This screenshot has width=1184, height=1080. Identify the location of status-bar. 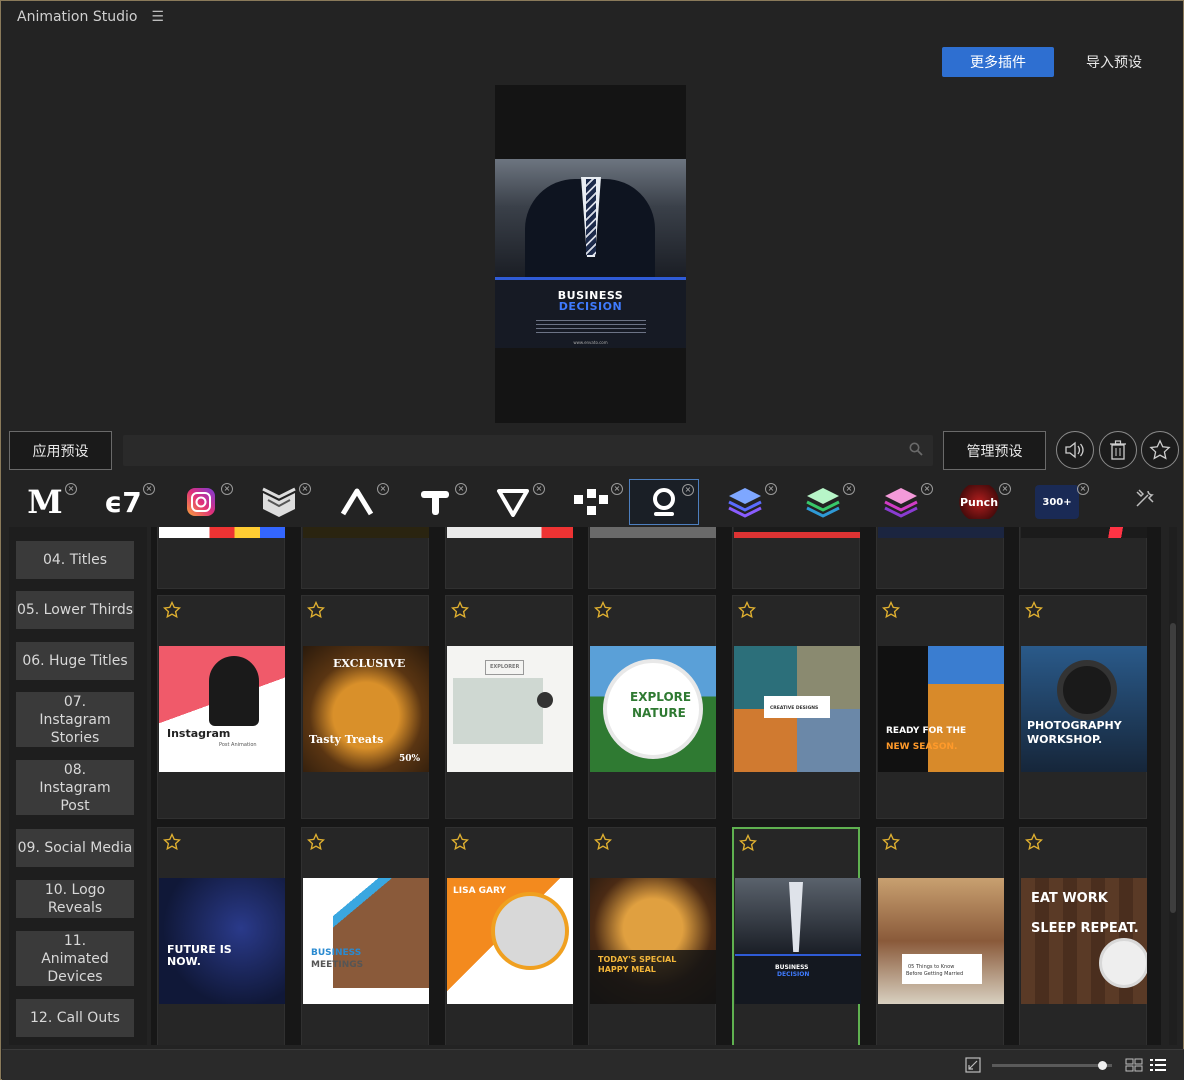
(593, 1064).